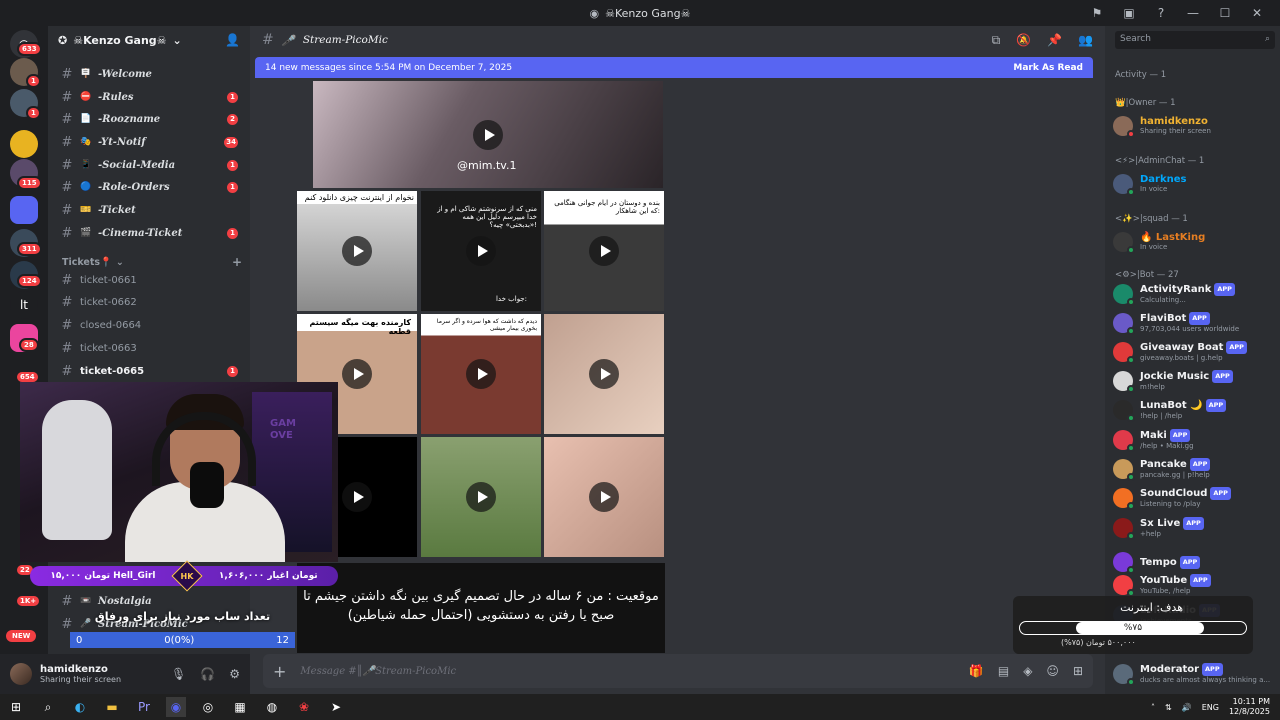 The height and width of the screenshot is (720, 1280). What do you see at coordinates (1187, 707) in the screenshot?
I see `volume-icon: 🔊` at bounding box center [1187, 707].